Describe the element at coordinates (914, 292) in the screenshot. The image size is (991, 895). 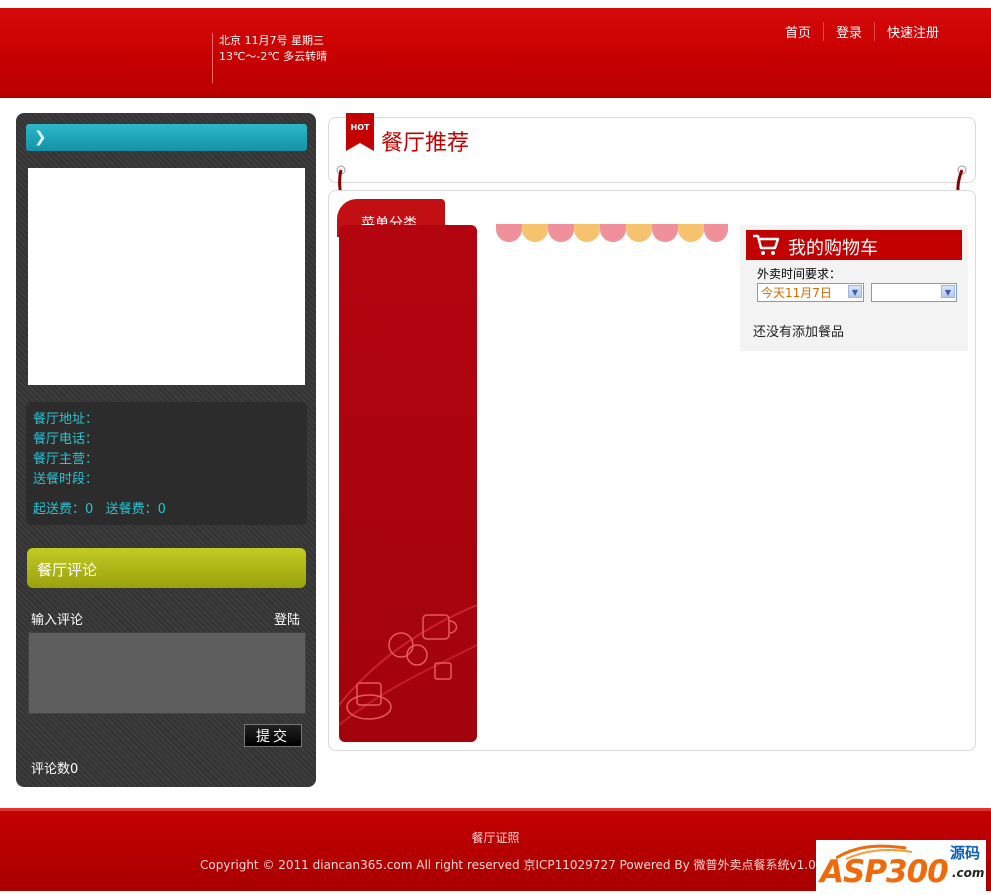
I see `delivery-time-select: ▼` at that location.